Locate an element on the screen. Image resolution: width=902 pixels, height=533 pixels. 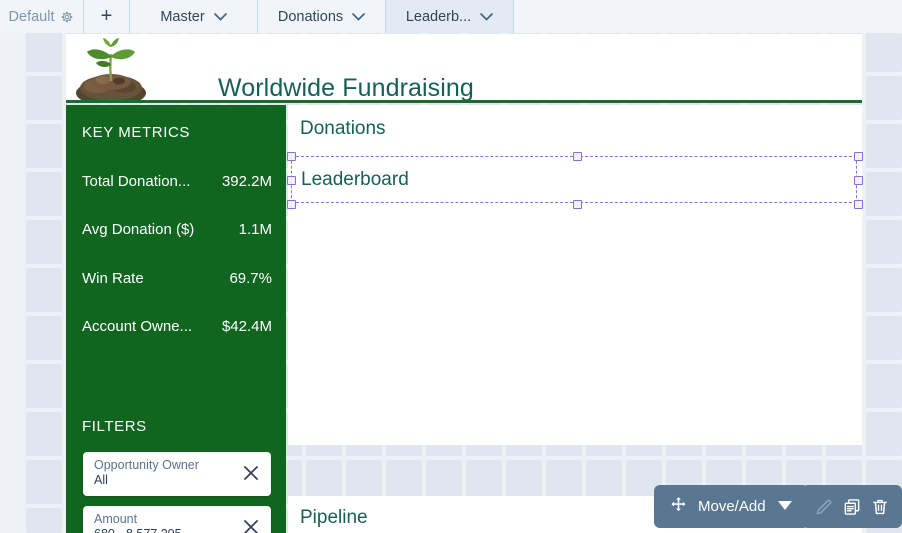
duplicate-icon is located at coordinates (852, 507).